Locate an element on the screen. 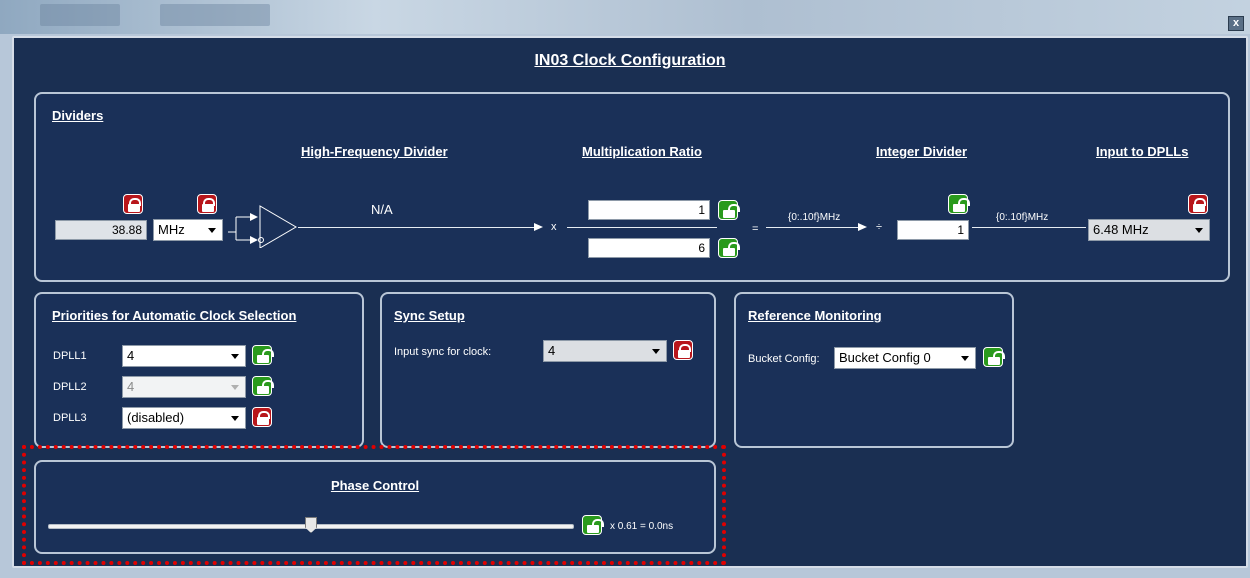 The image size is (1250, 578). sync-clock-label: Input sync for clock: is located at coordinates (443, 352).